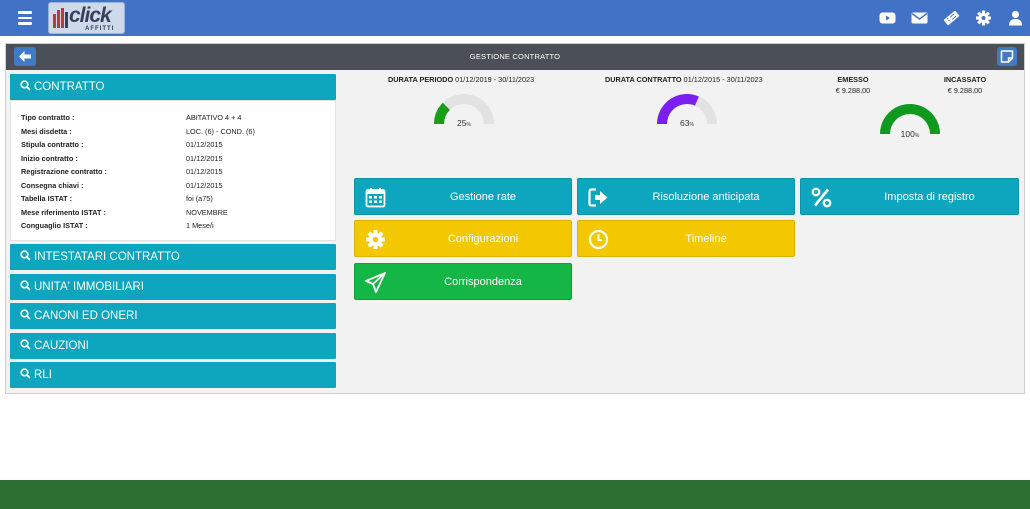  What do you see at coordinates (965, 90) in the screenshot?
I see `incassato-value: € 9.288,00` at bounding box center [965, 90].